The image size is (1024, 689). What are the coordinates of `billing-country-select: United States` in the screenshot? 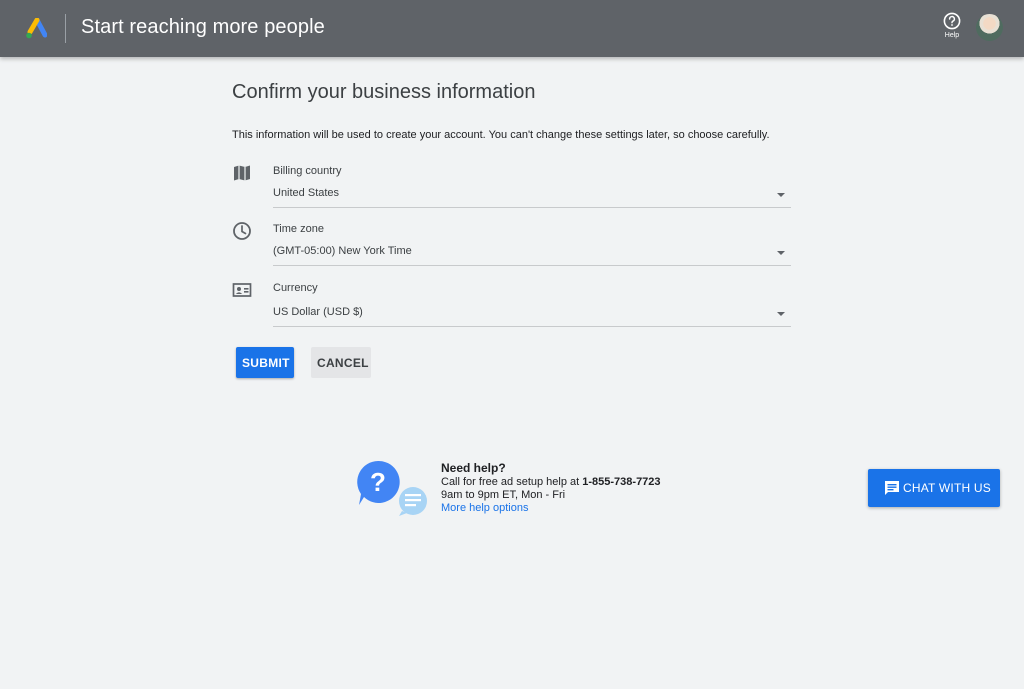 It's located at (532, 196).